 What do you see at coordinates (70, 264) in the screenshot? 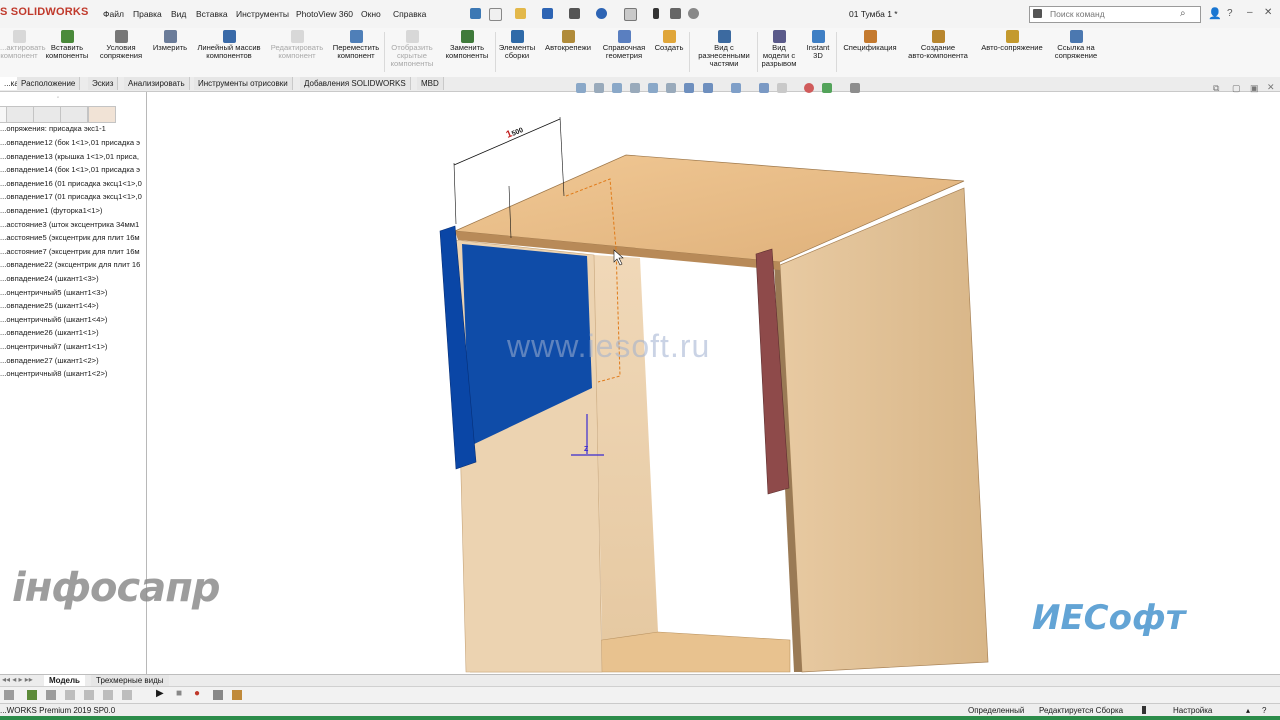
I see `tree-item-mate: ...овпадение22 (эксцентрик для плит 16` at bounding box center [70, 264].